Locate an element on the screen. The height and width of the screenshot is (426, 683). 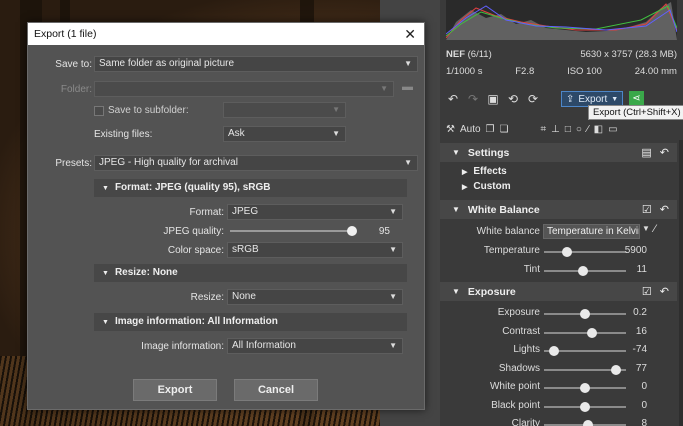
crop-icon: ⌗ is located at coordinates (543, 129).